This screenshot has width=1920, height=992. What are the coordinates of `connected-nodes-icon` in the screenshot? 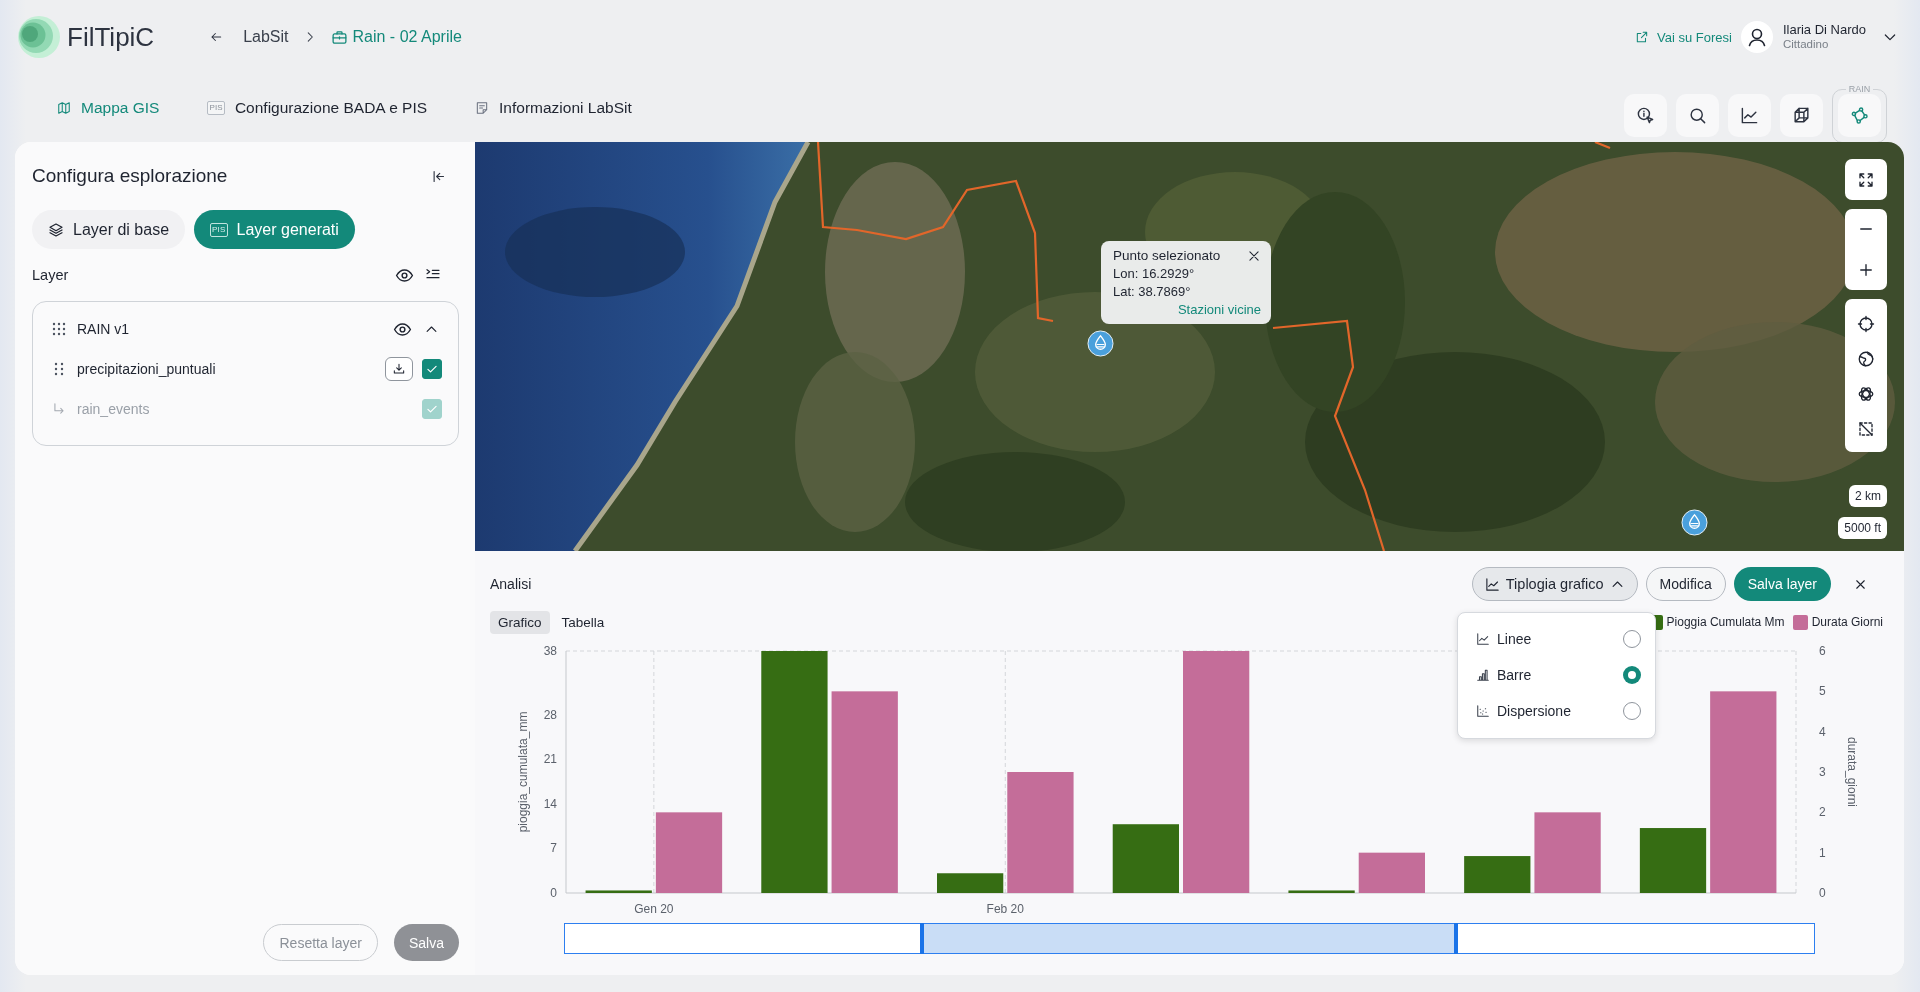 It's located at (1859, 115).